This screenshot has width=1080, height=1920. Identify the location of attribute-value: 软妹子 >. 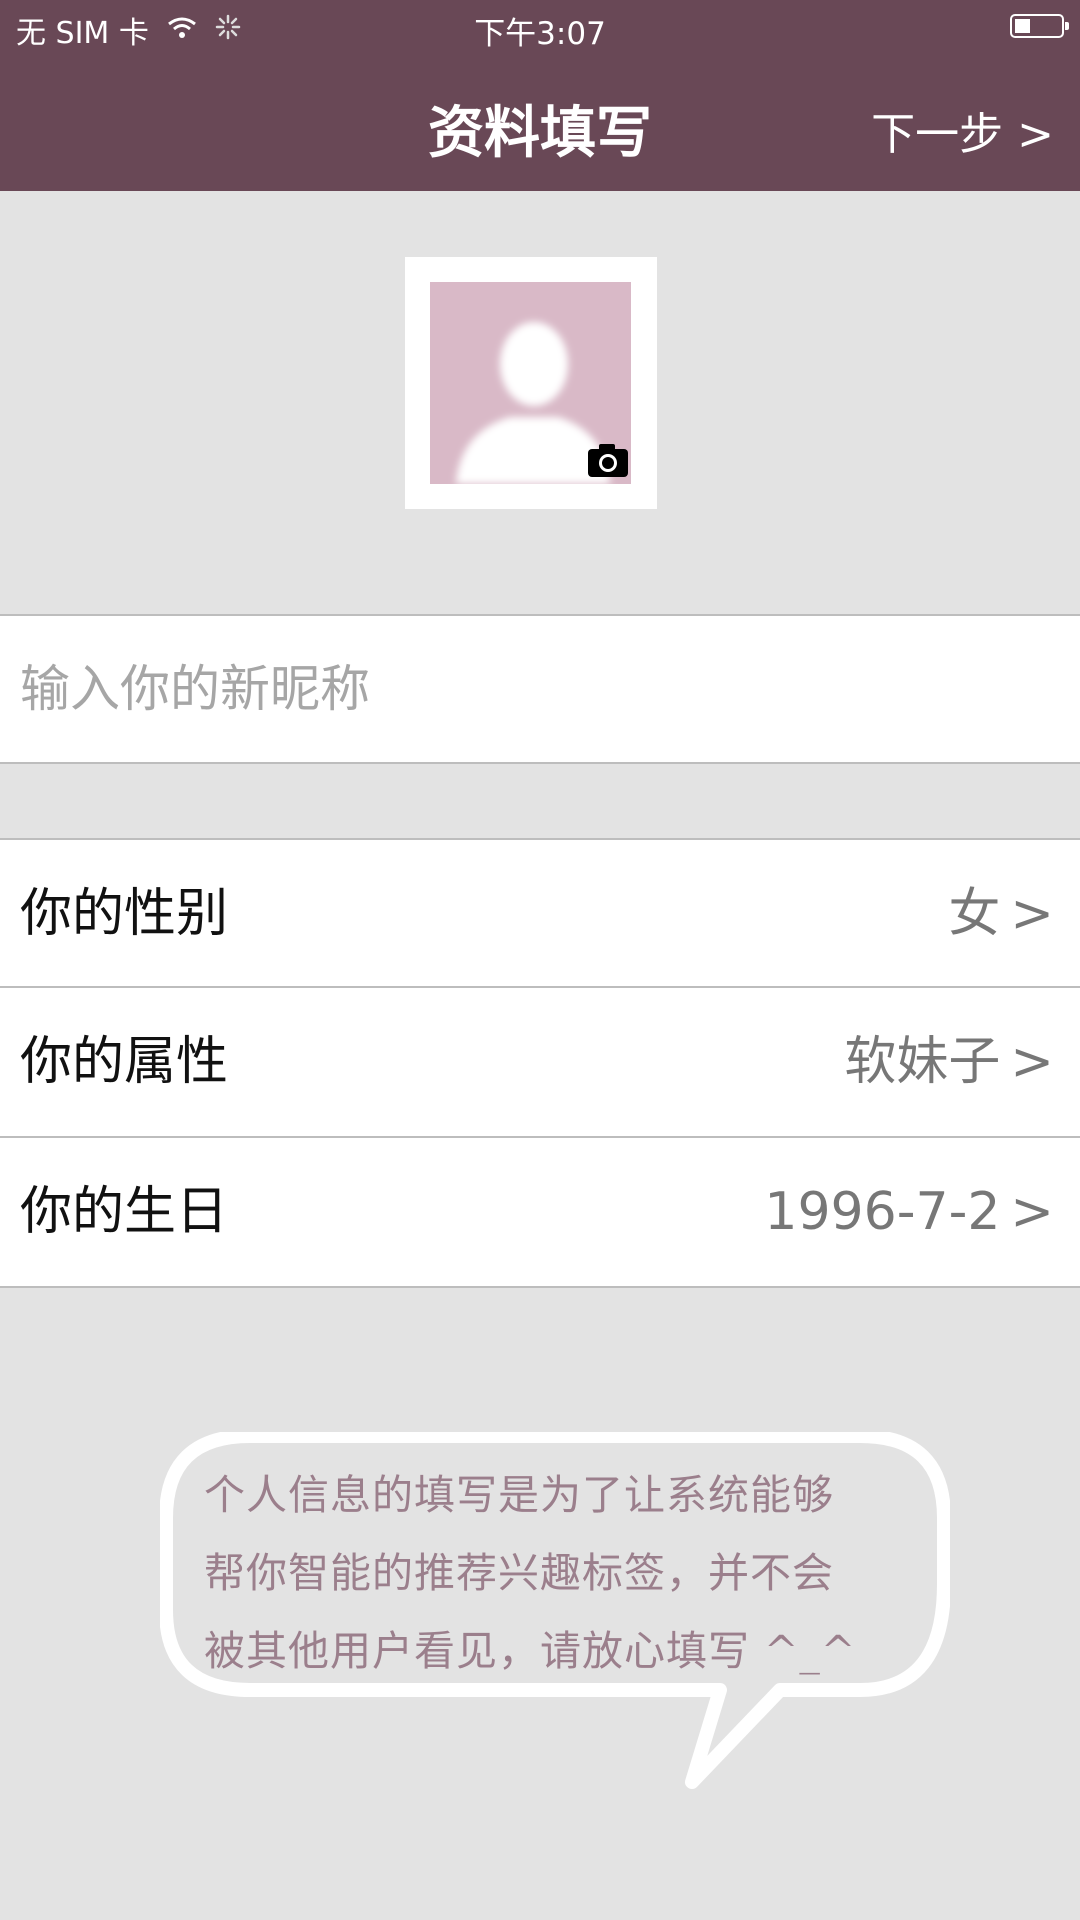
(949, 1062).